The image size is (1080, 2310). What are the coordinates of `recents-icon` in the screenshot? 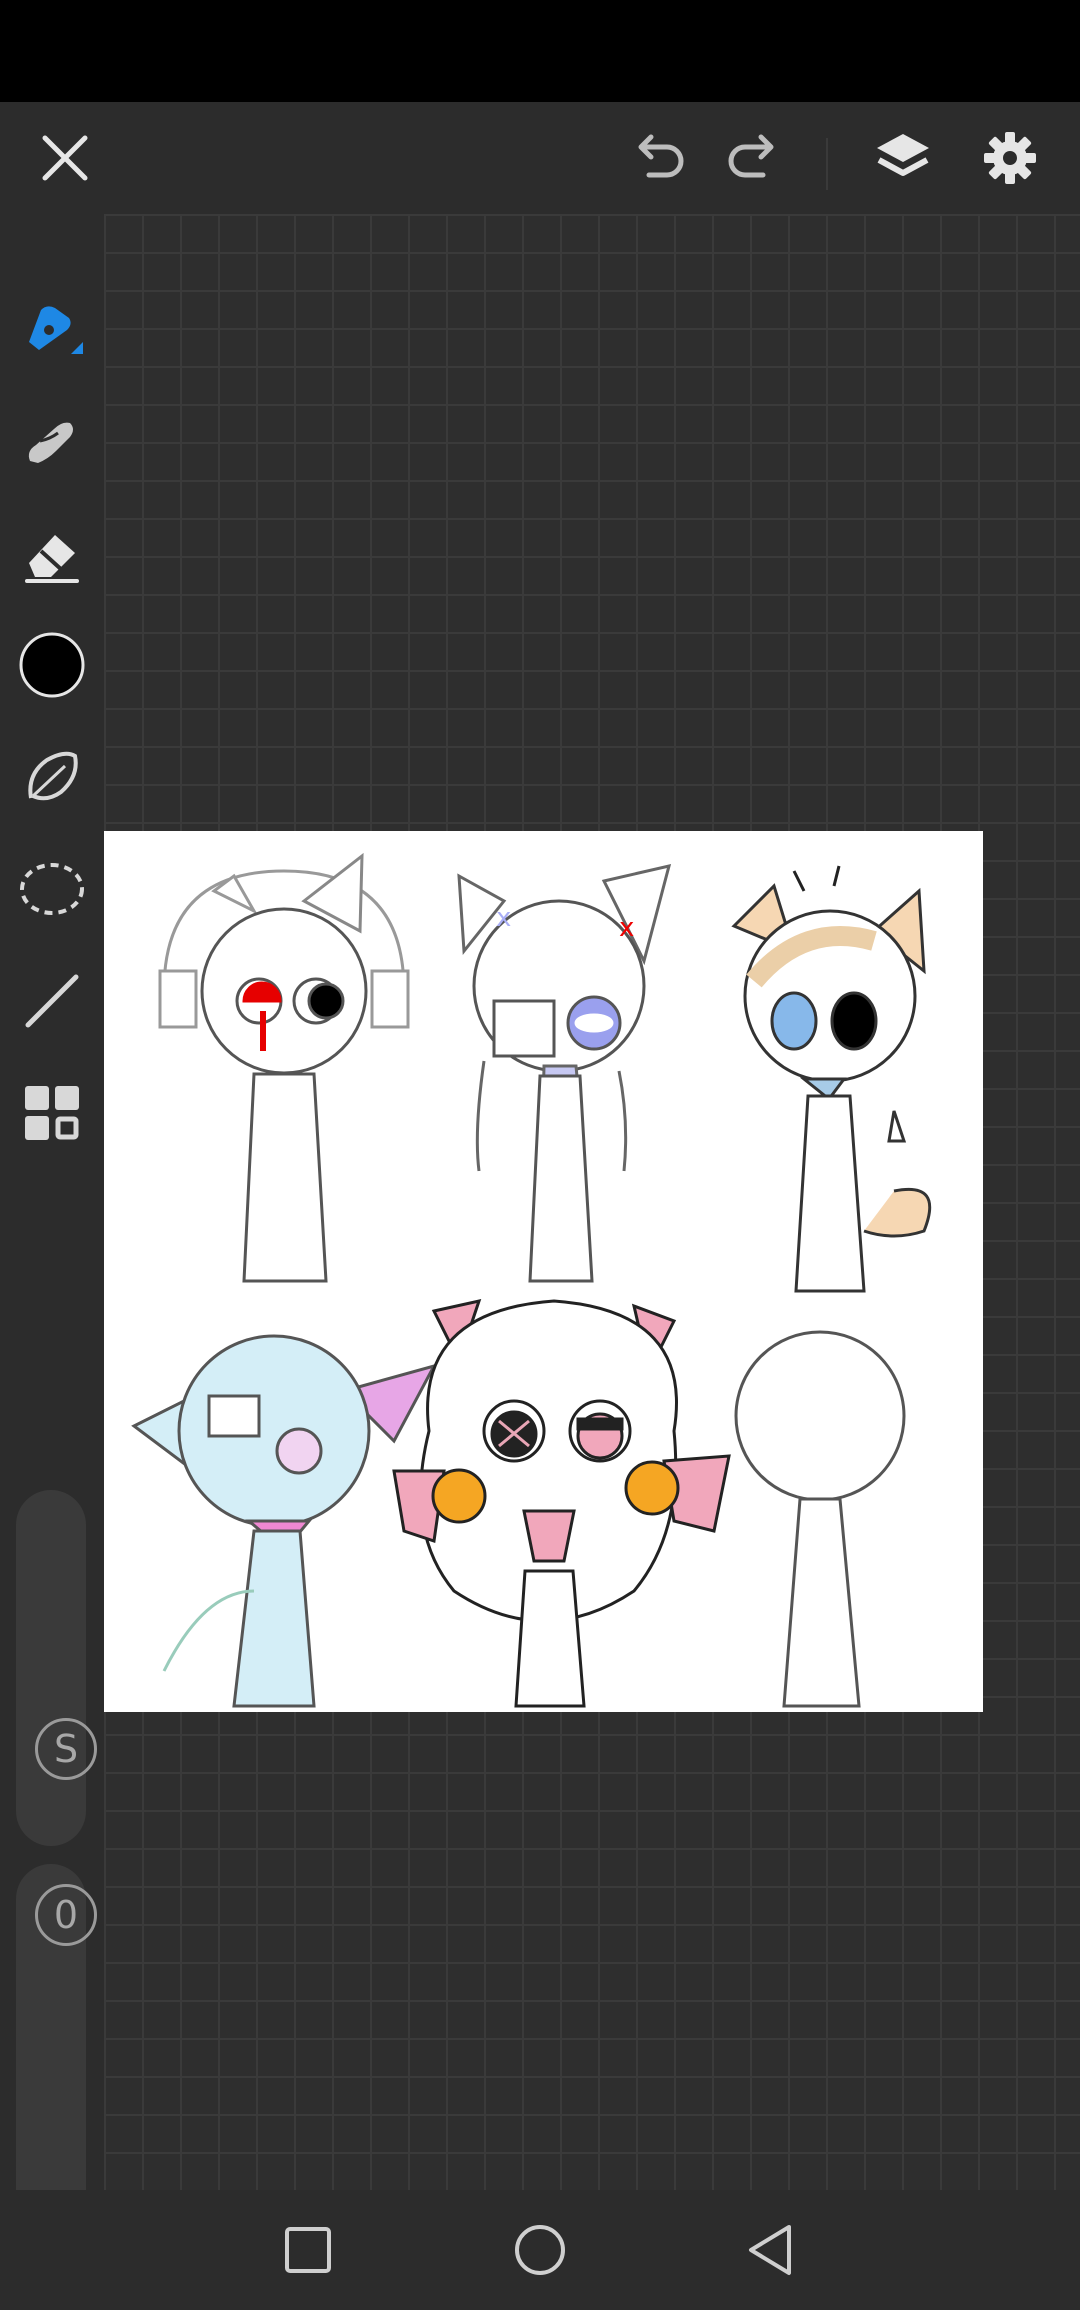 It's located at (308, 2250).